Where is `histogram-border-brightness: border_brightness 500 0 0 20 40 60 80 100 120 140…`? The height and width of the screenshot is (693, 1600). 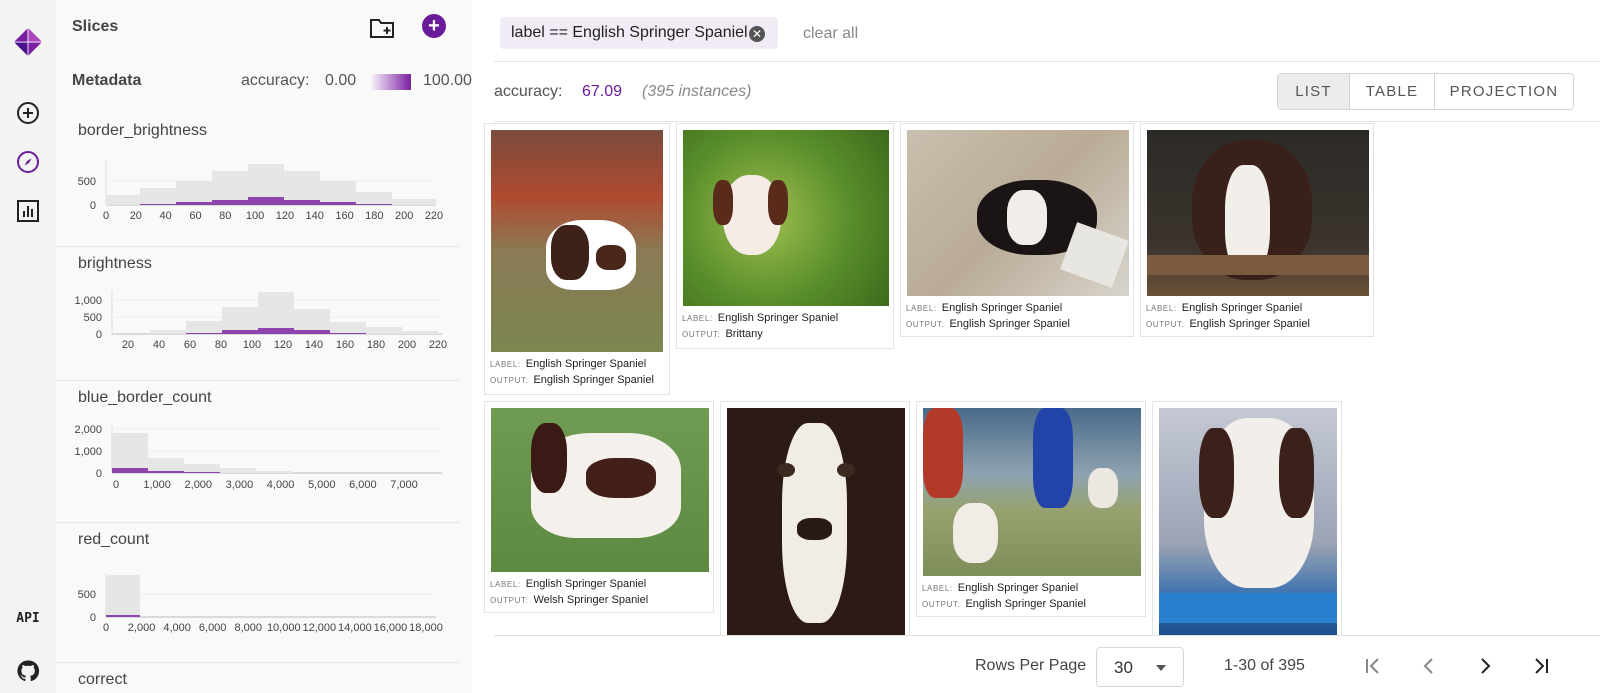 histogram-border-brightness: border_brightness 500 0 0 20 40 60 80 100 120 140… is located at coordinates (258, 184).